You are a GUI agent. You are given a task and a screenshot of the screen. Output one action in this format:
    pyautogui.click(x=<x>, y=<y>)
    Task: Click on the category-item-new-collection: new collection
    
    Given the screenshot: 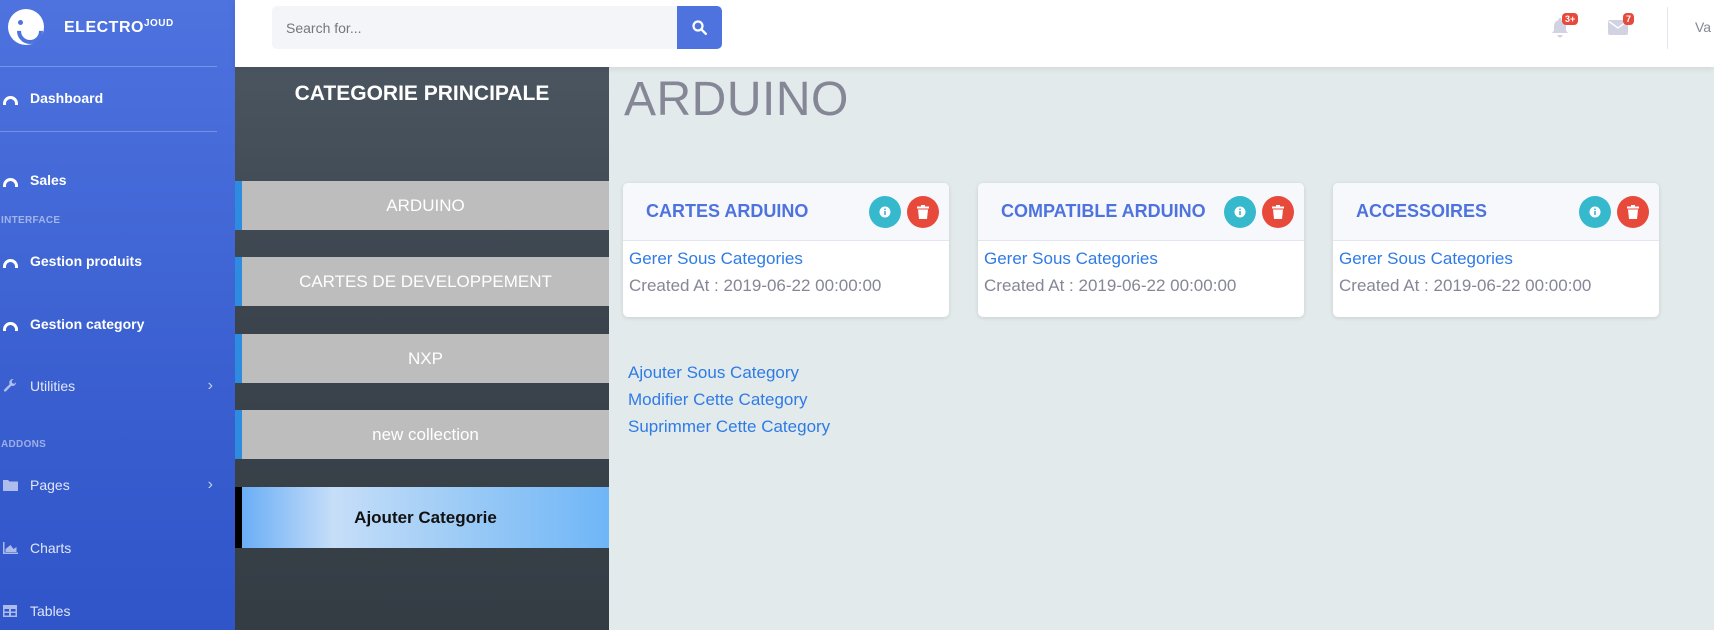 What is the action you would take?
    pyautogui.click(x=422, y=434)
    